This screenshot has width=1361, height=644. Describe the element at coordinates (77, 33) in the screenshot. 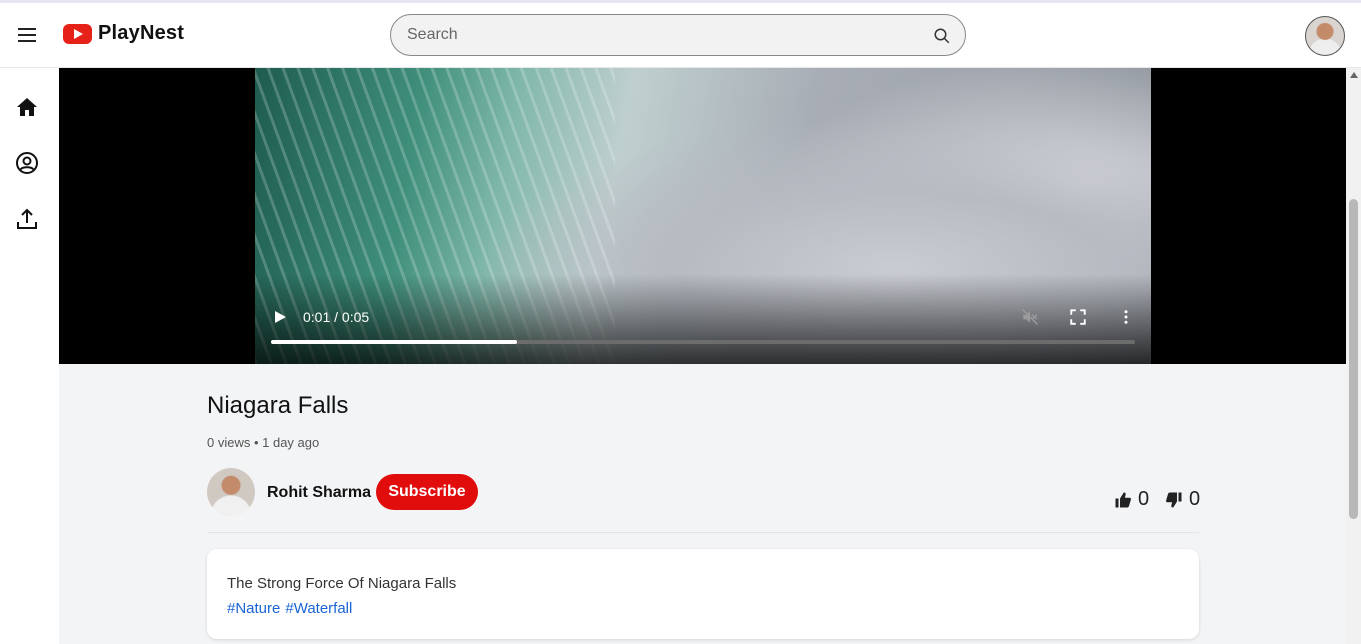

I see `playnest-logo-icon` at that location.